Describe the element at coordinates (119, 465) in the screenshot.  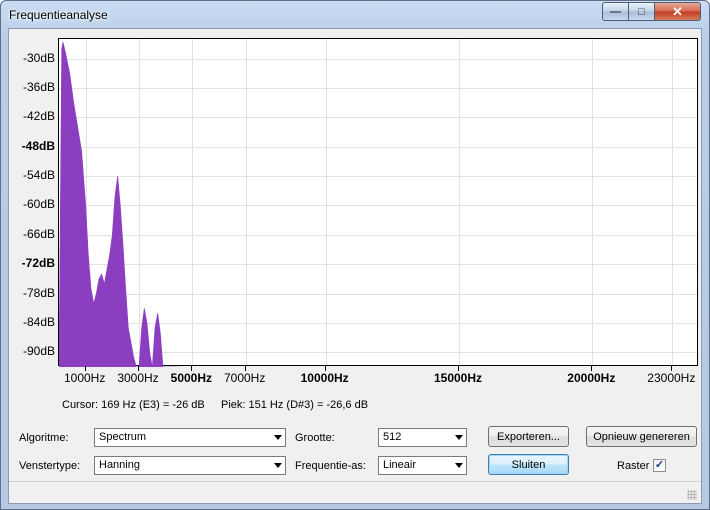
I see `window-type-value: Hanning` at that location.